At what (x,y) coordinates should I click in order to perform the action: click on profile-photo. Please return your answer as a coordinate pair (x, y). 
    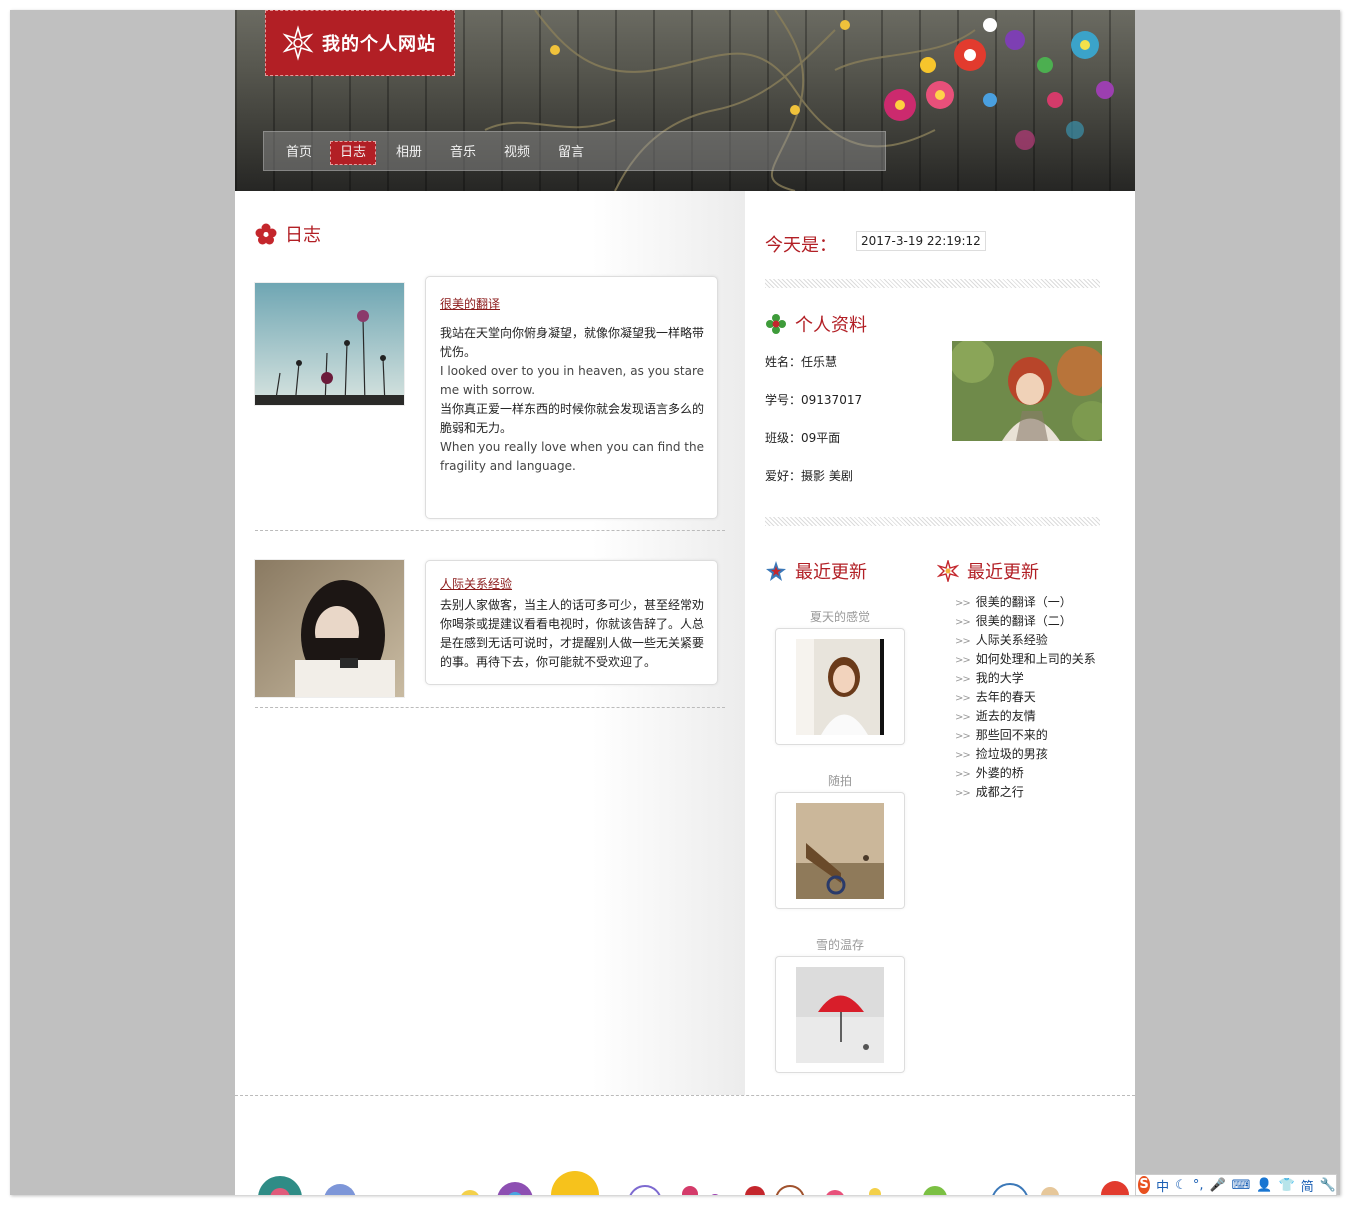
    Looking at the image, I should click on (1027, 391).